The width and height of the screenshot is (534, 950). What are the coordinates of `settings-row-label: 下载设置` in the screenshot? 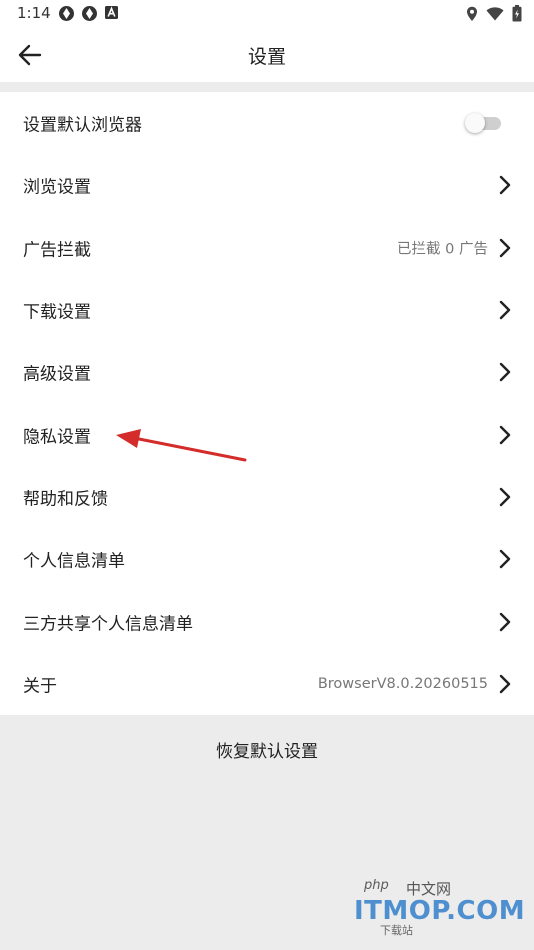 It's located at (57, 312).